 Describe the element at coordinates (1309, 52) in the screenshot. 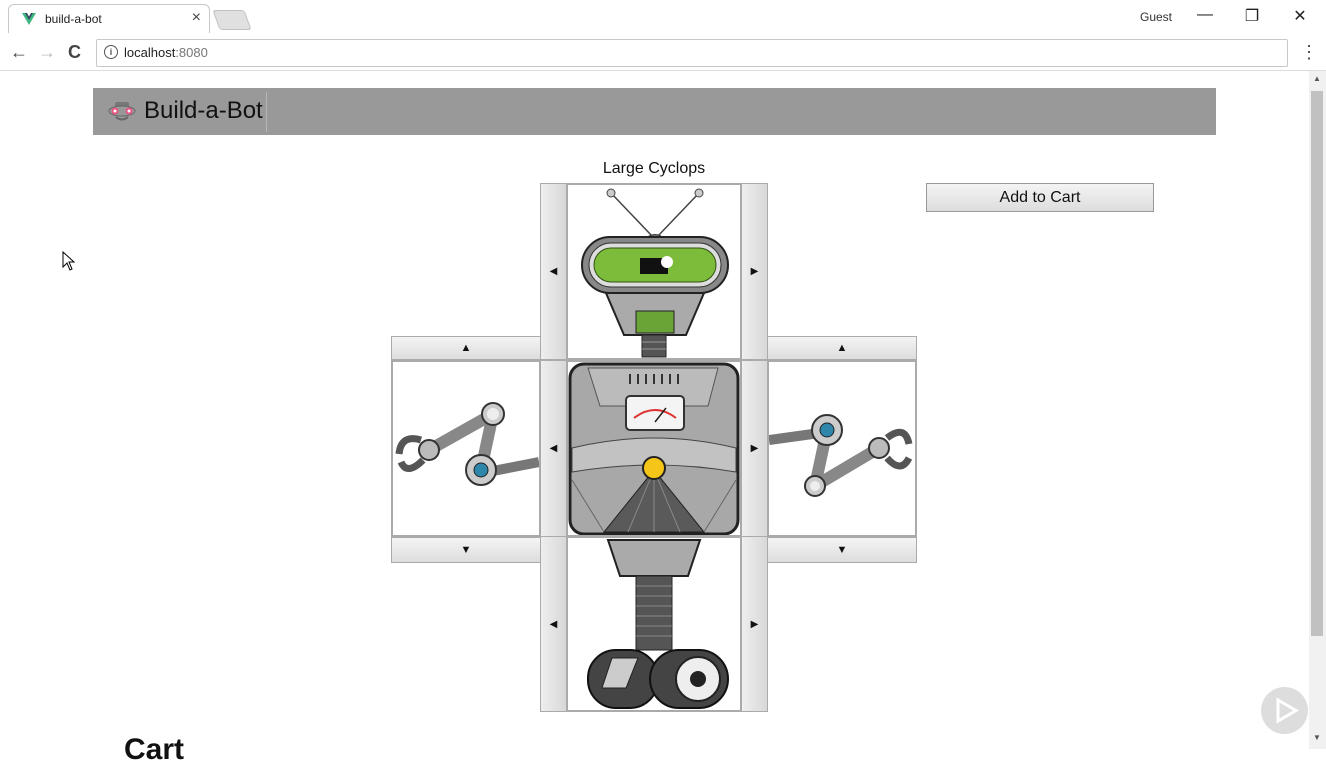

I see `browser-menu-icon: ⋮` at that location.